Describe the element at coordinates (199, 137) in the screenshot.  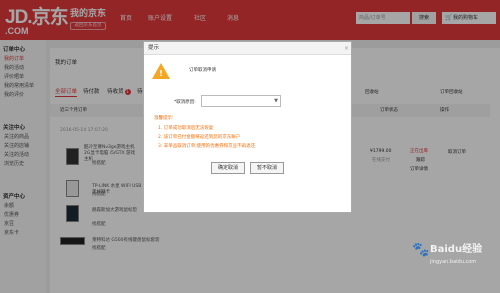
I see `tip-item: 2. 该订单已付金额将返还到您的京东账户` at that location.